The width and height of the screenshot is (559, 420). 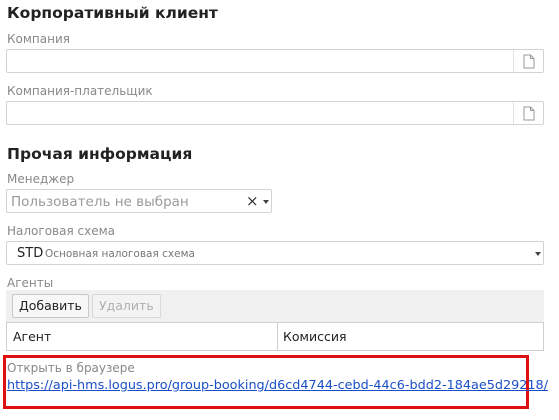 I want to click on column-commission: Комиссия, so click(x=314, y=336).